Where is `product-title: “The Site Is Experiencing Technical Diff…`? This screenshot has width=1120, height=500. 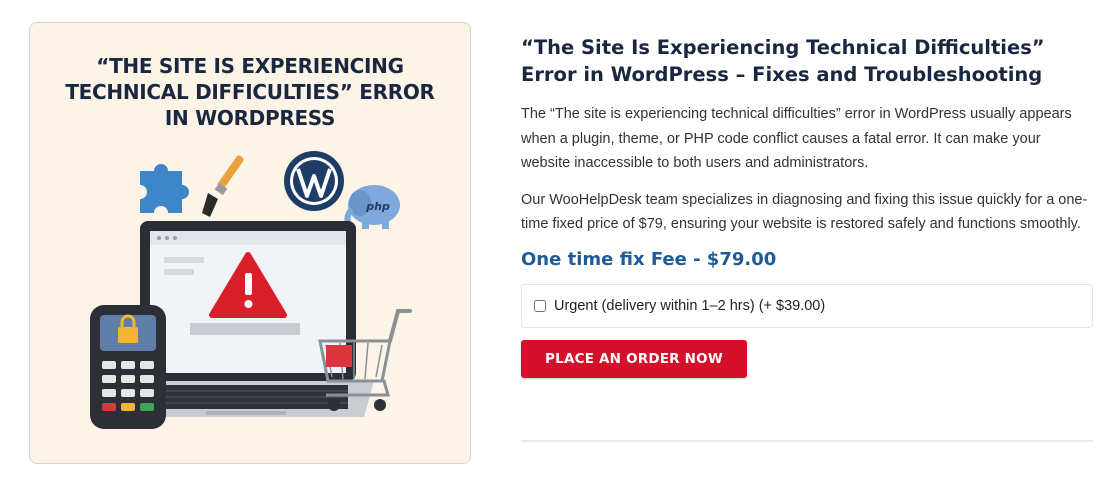
product-title: “The Site Is Experiencing Technical Diff… is located at coordinates (807, 61).